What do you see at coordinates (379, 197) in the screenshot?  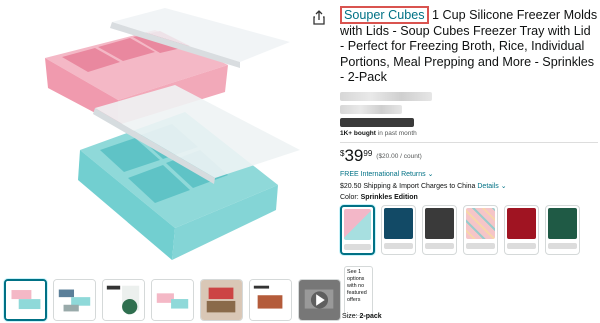 I see `color-label: Color: Sprinkles Edition` at bounding box center [379, 197].